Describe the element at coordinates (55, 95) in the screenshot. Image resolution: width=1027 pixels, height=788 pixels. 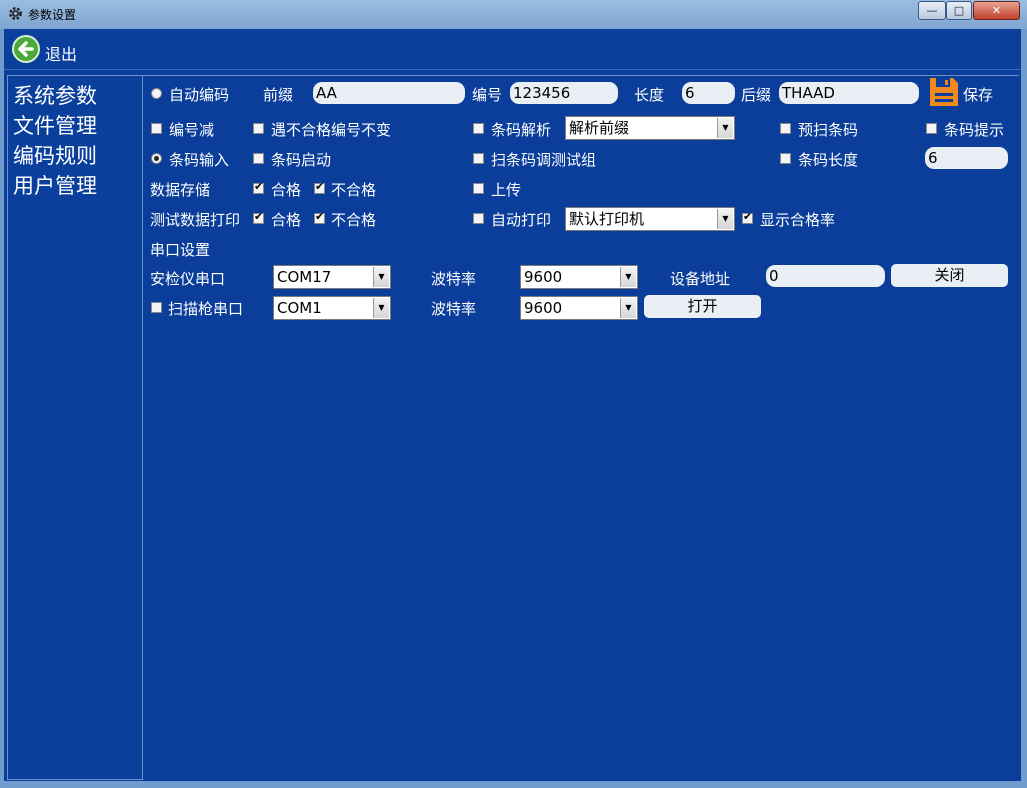
I see `sidebar-item-system-params: 系统参数` at that location.